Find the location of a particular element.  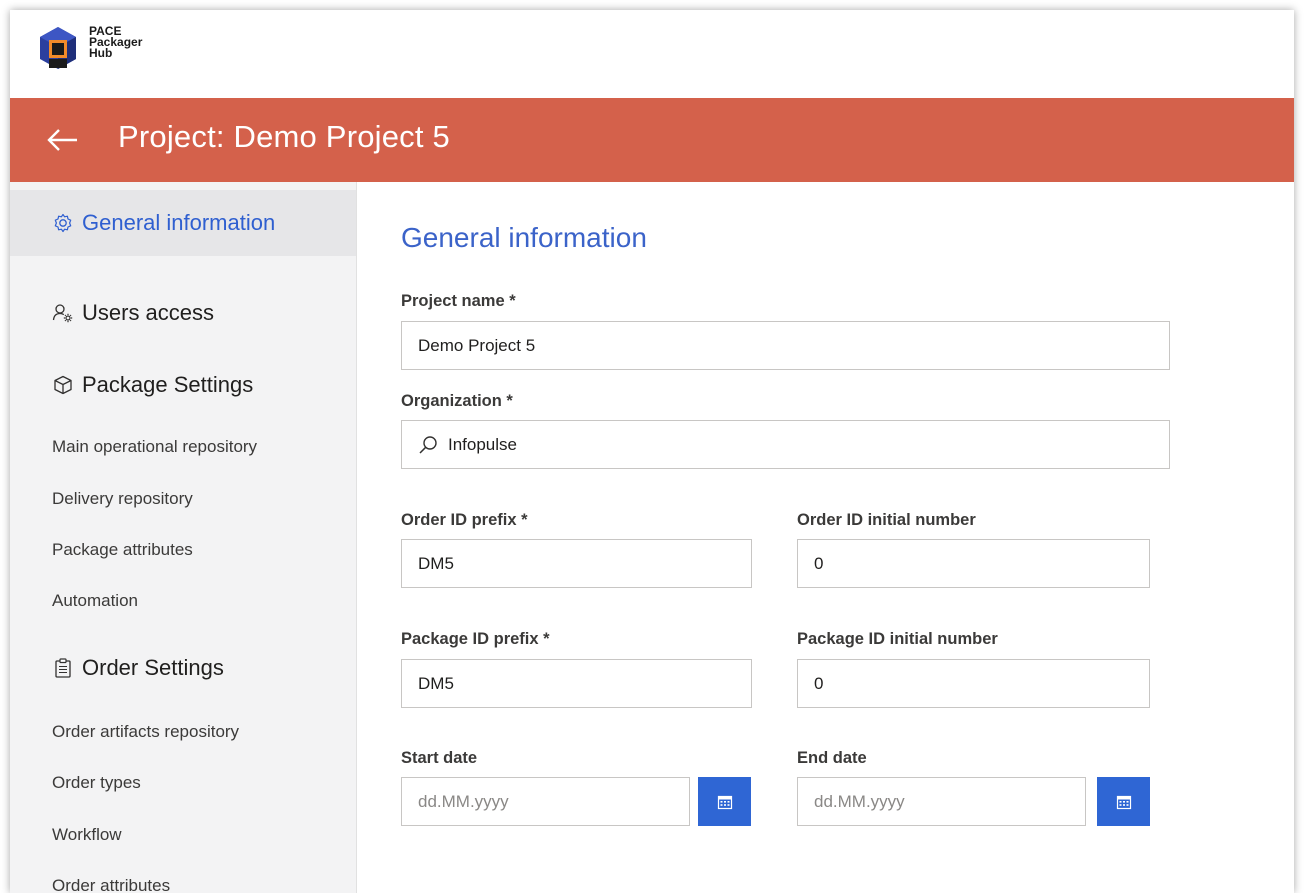

end-date-input: dd.MM.yyyy is located at coordinates (941, 801).